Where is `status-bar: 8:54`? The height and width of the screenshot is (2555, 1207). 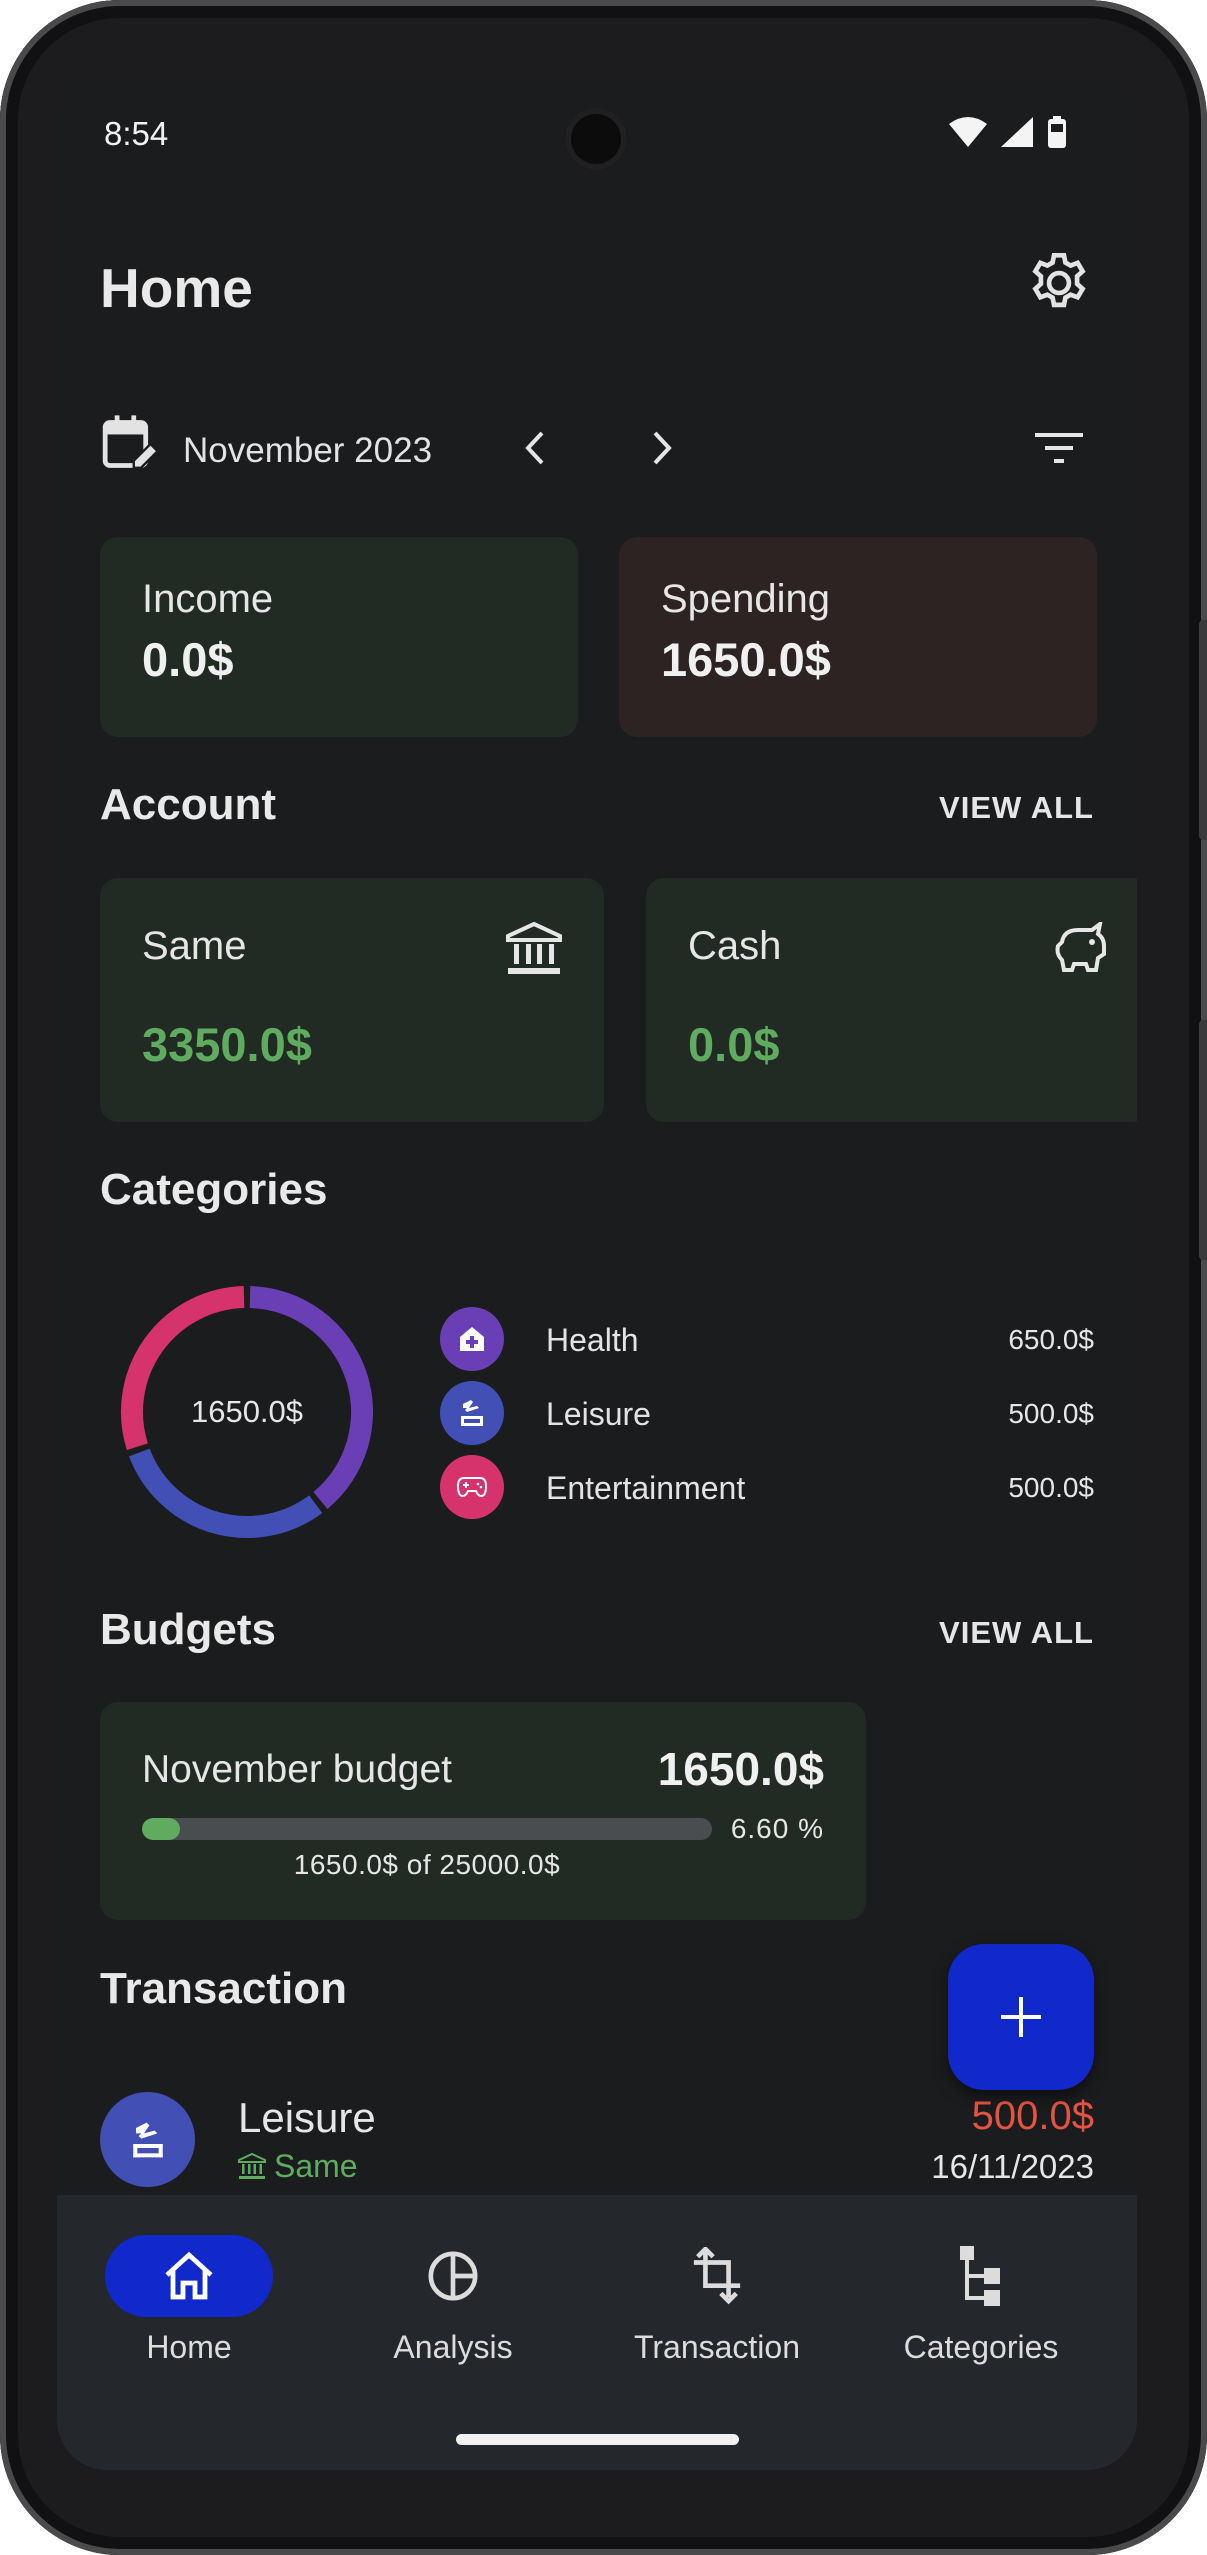
status-bar: 8:54 is located at coordinates (597, 135).